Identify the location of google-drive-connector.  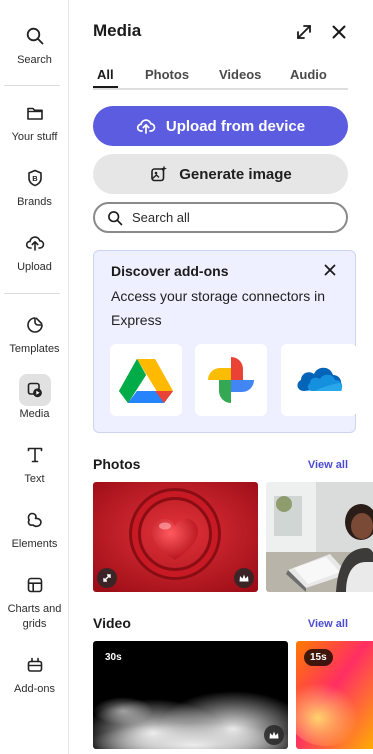
(146, 380).